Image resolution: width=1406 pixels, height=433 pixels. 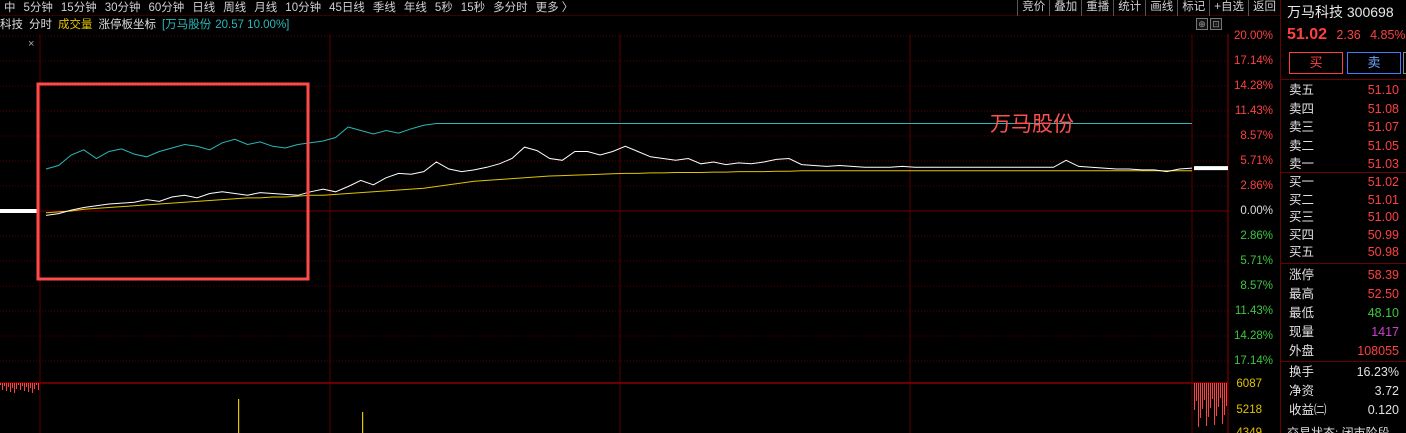 I want to click on price-row: 51.02 2.36 4.85%, so click(x=1346, y=35).